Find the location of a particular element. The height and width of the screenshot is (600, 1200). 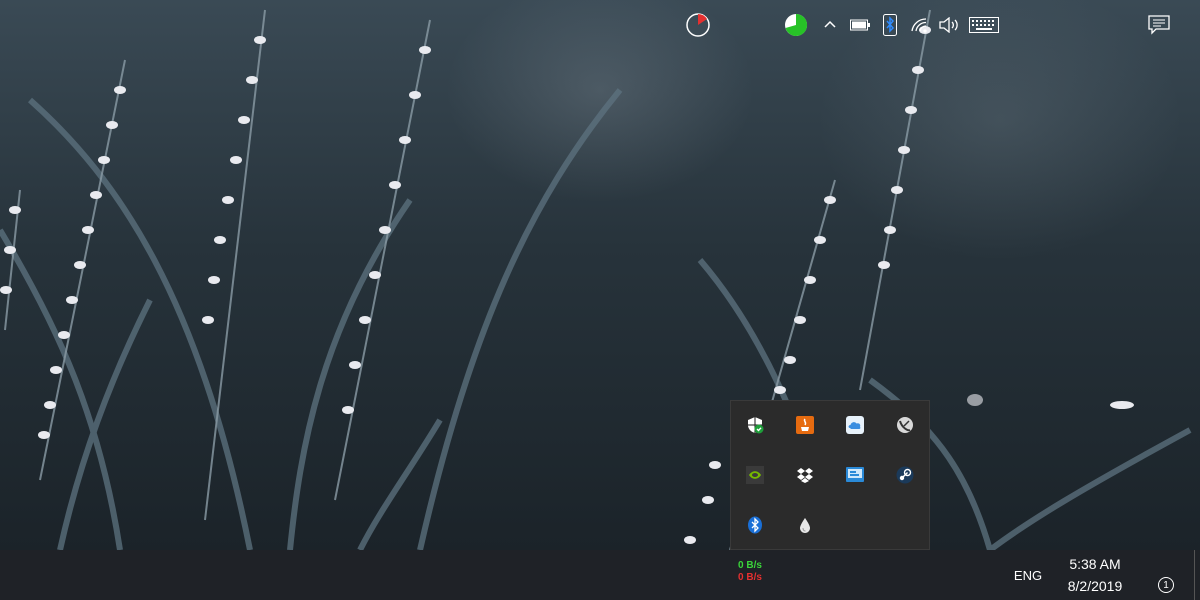

touch-keyboard-icon is located at coordinates (984, 25).